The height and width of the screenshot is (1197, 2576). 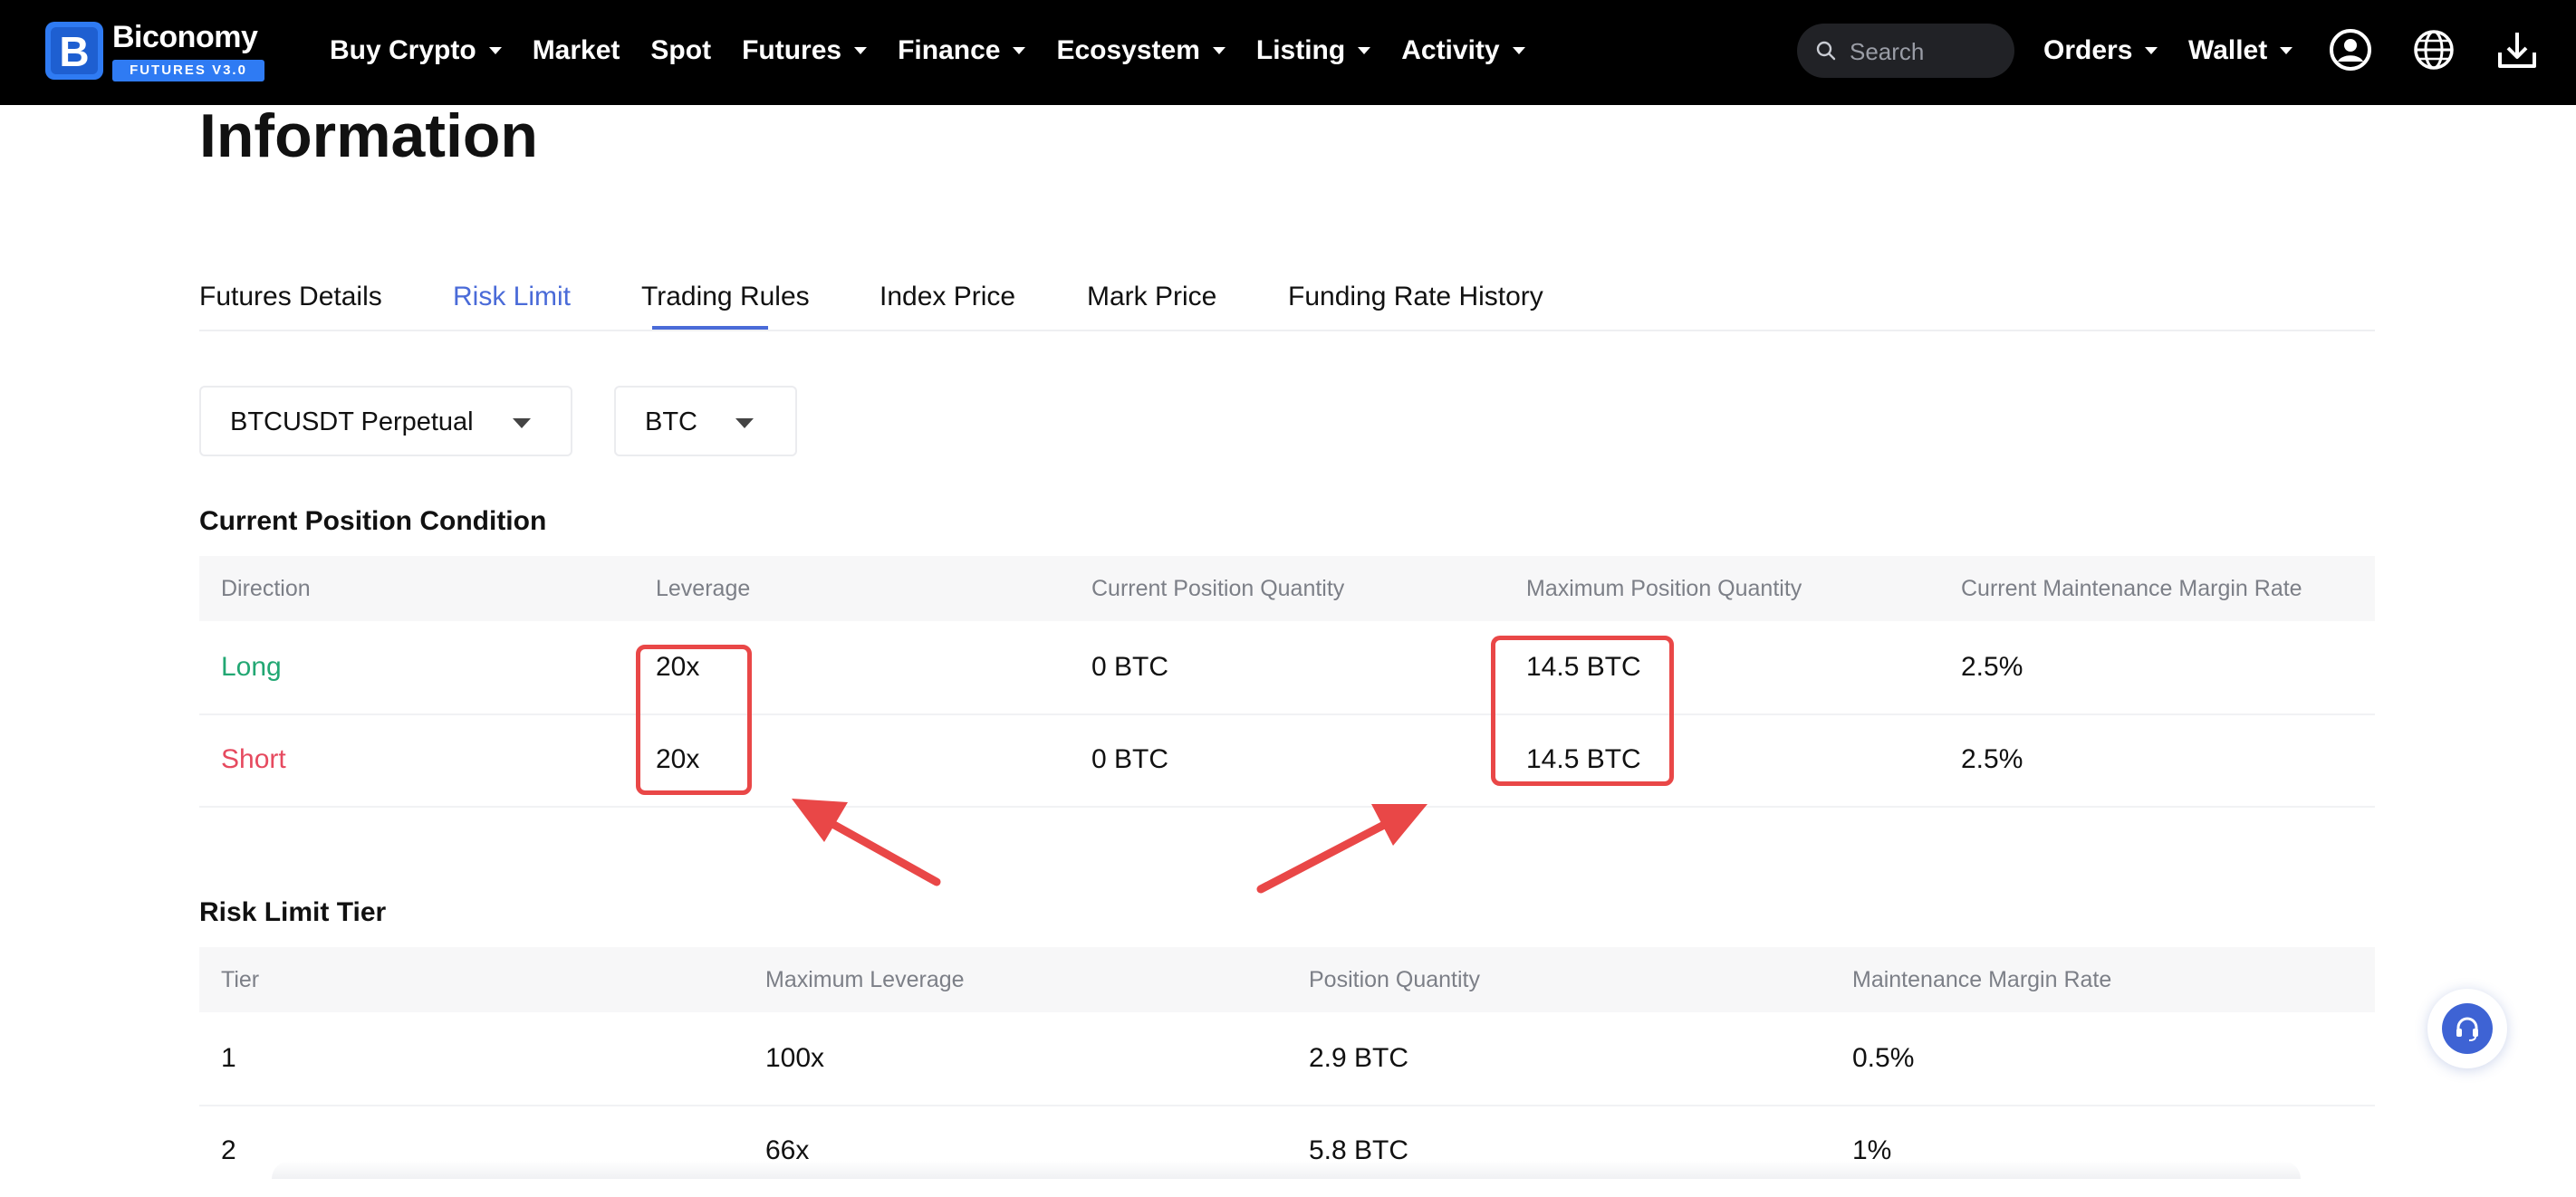 I want to click on position-qty-value: 2.9 BTC, so click(x=1359, y=1058).